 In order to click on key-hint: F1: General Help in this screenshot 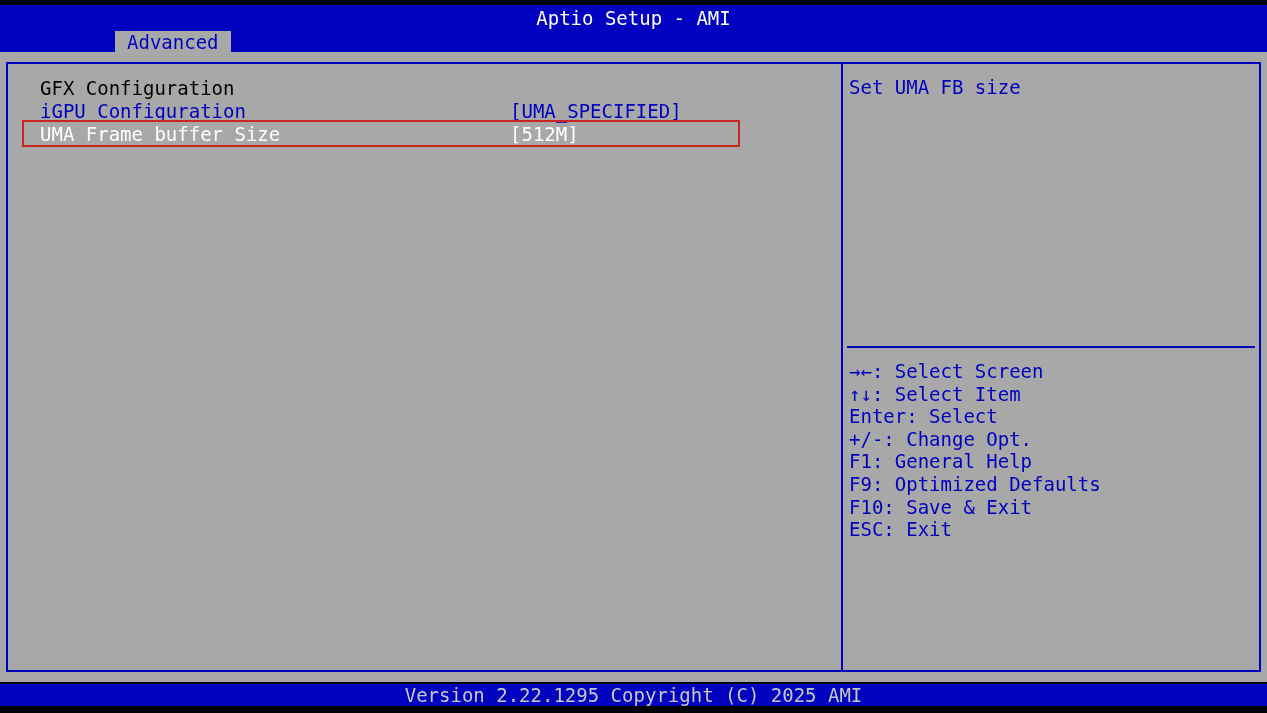, I will do `click(941, 461)`.